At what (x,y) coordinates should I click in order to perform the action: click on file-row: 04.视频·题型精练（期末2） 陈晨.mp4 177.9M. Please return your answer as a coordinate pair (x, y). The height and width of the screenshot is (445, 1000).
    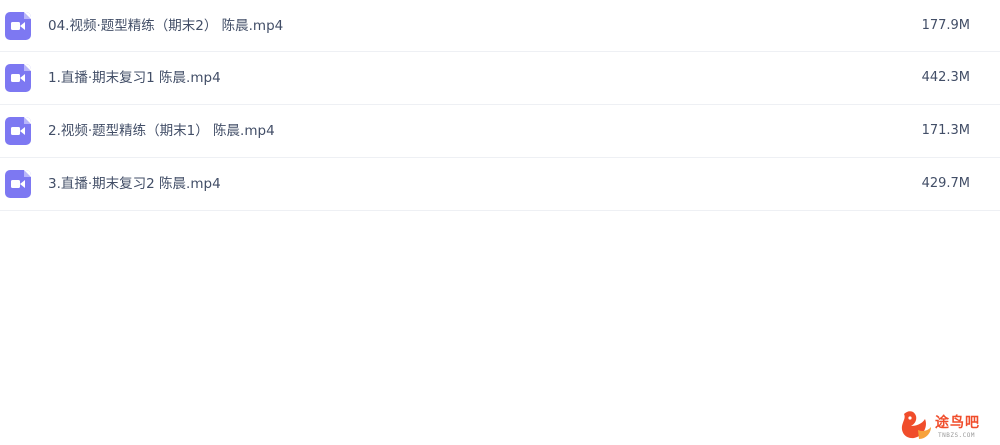
    Looking at the image, I should click on (500, 26).